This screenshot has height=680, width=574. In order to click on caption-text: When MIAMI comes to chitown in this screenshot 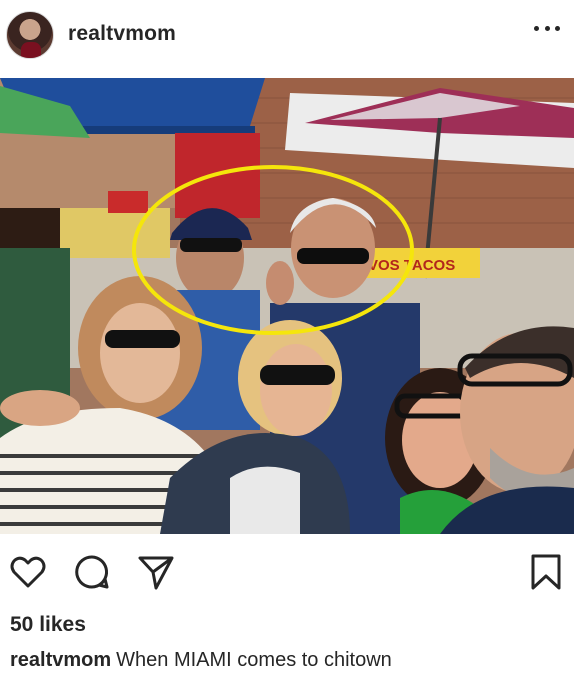, I will do `click(254, 660)`.